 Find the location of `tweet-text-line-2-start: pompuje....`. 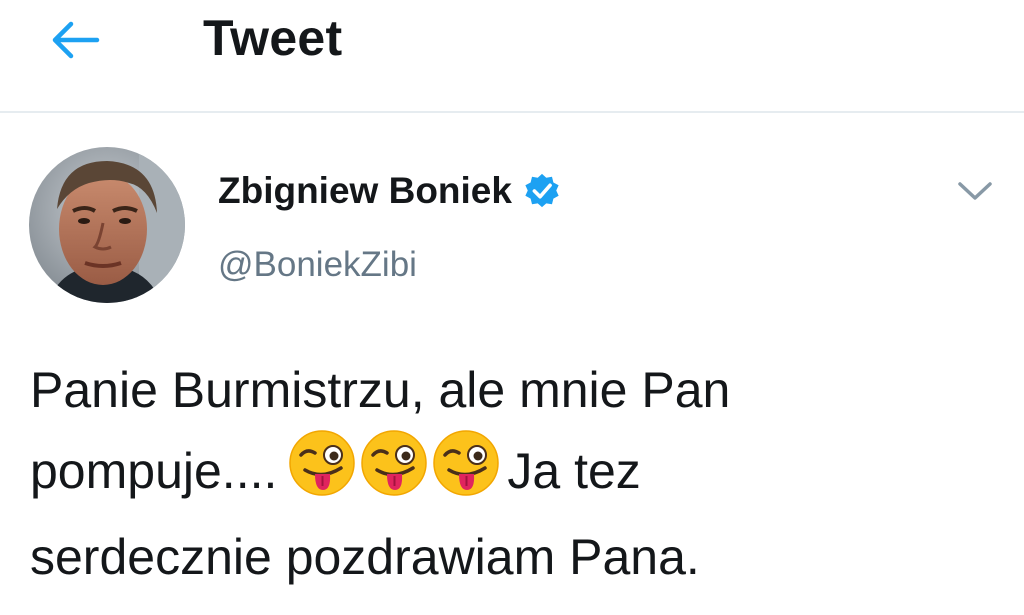

tweet-text-line-2-start: pompuje.... is located at coordinates (154, 471).